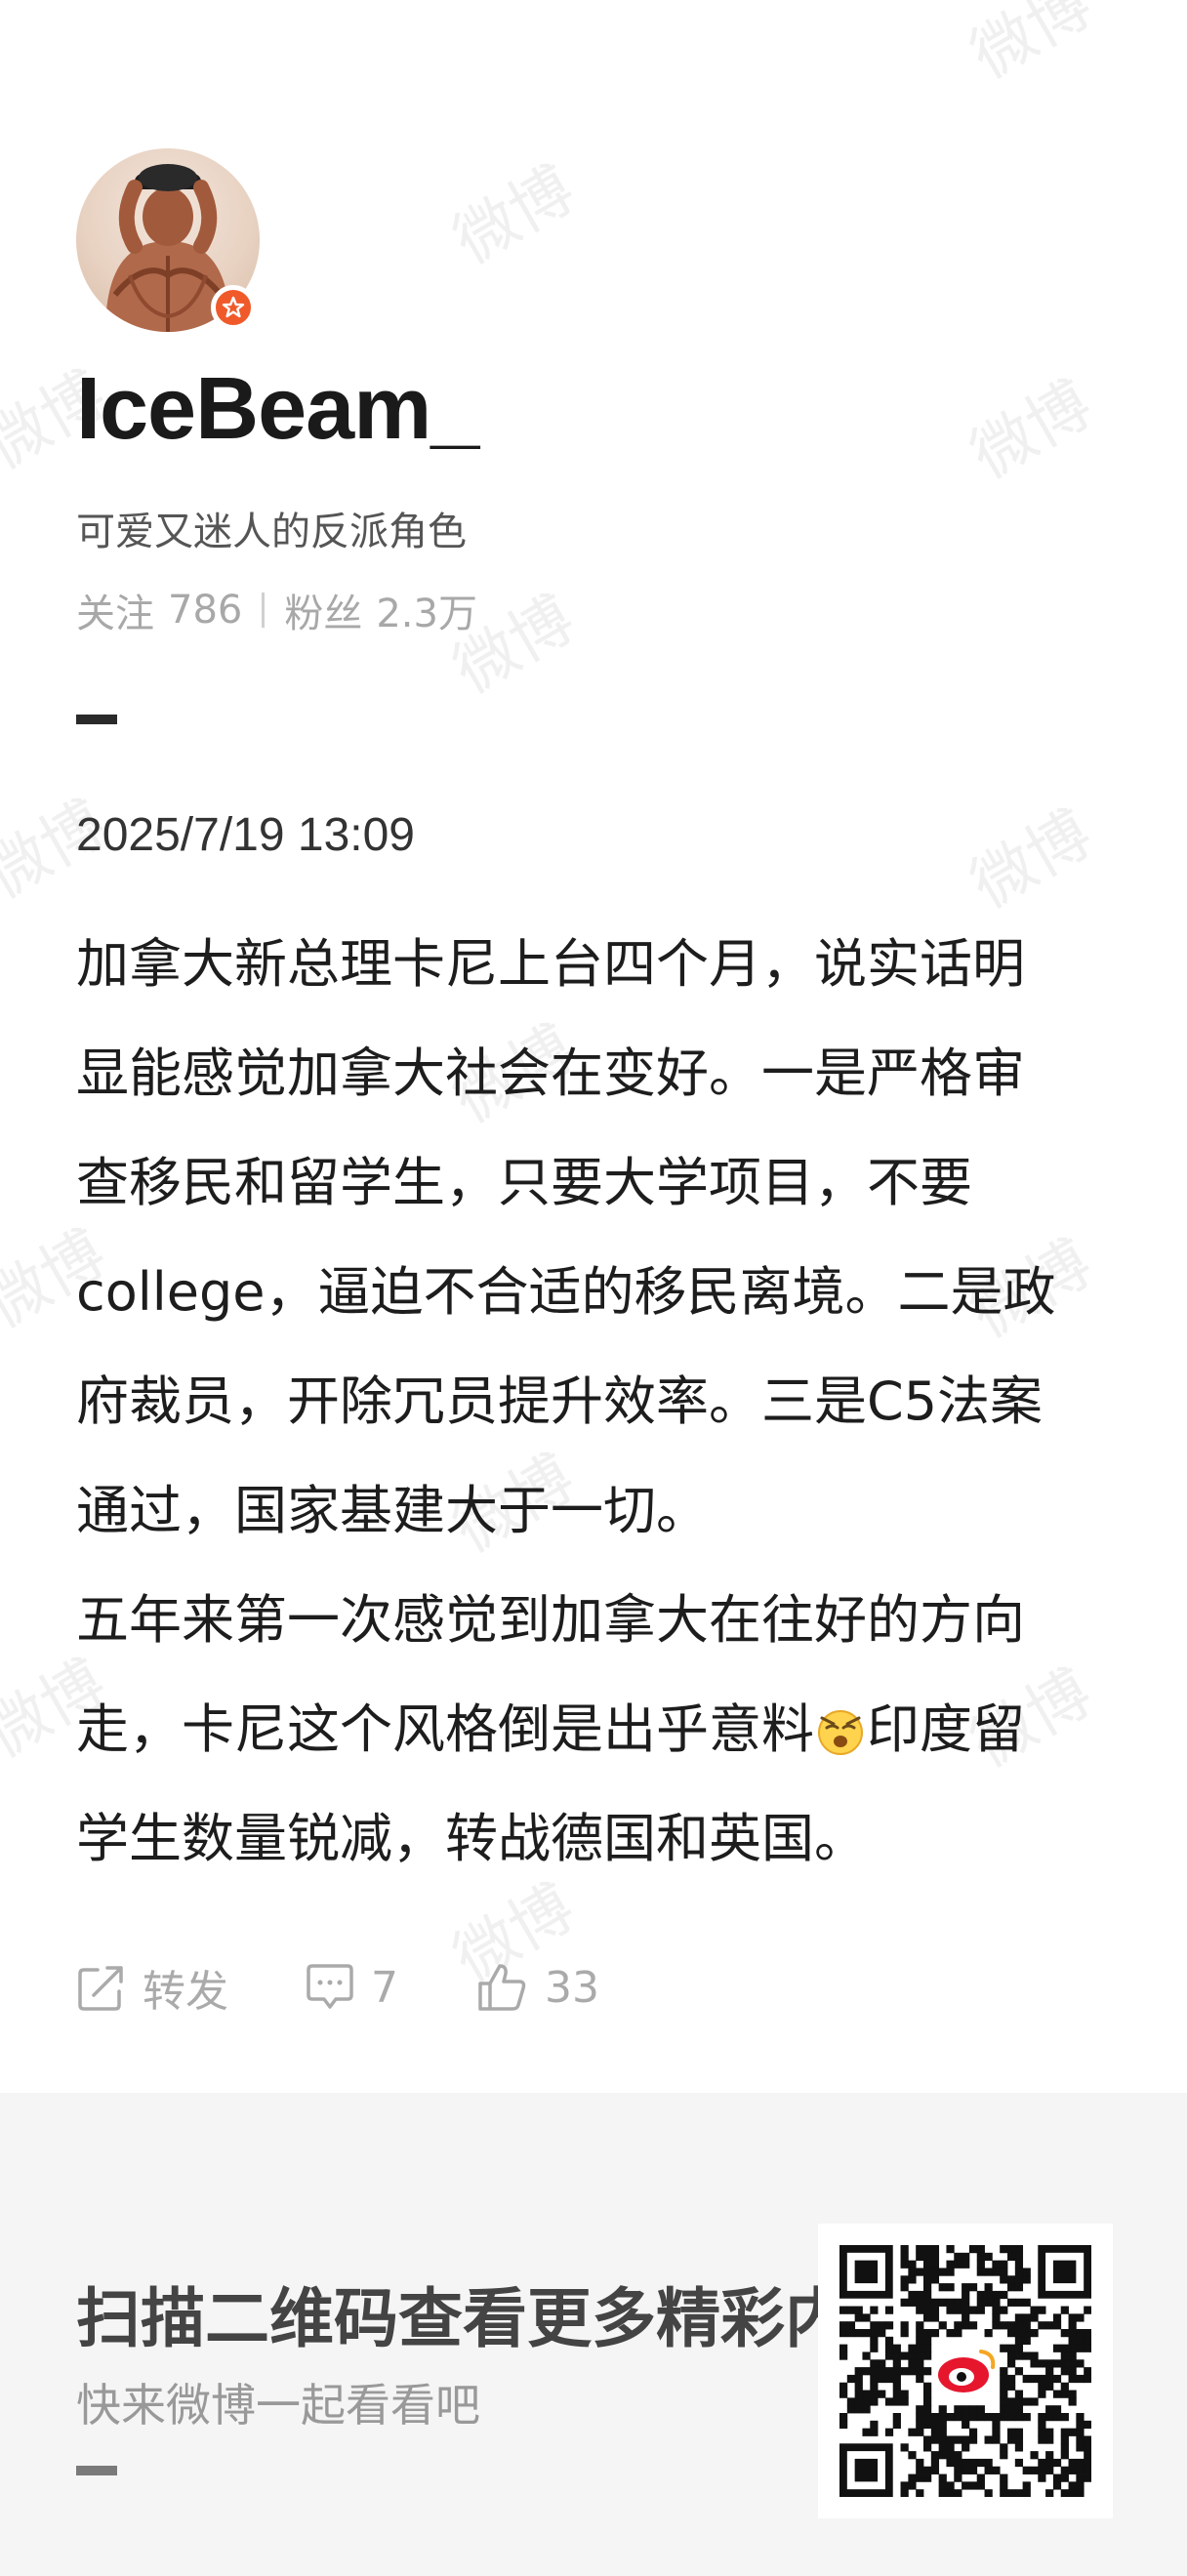 The height and width of the screenshot is (2576, 1187). Describe the element at coordinates (550, 1073) in the screenshot. I see `post-text-line: 显能感觉加拿大社会在变好。一是严格审` at that location.